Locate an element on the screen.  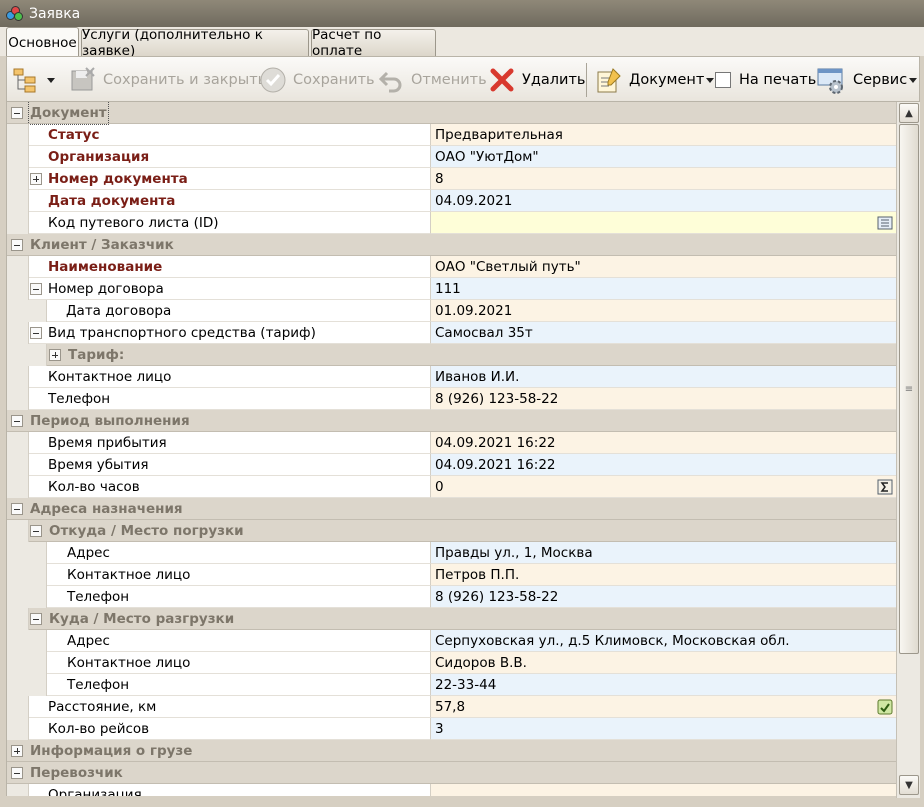
row-client-name: Наименование ОАО "Светлый путь" is located at coordinates (451, 267).